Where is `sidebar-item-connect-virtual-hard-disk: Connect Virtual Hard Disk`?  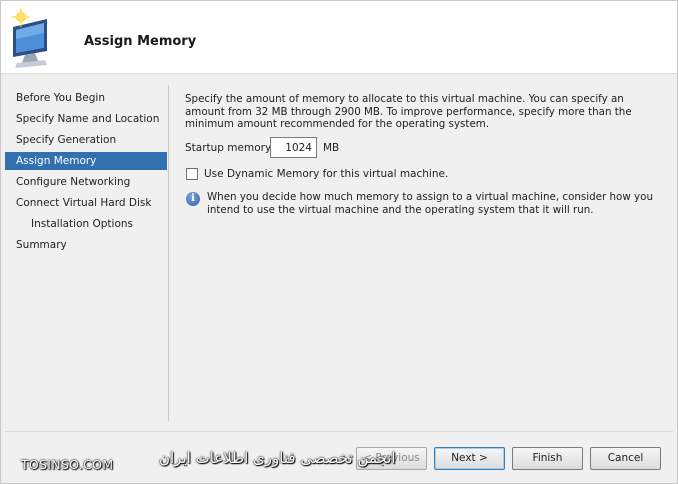 sidebar-item-connect-virtual-hard-disk: Connect Virtual Hard Disk is located at coordinates (86, 203).